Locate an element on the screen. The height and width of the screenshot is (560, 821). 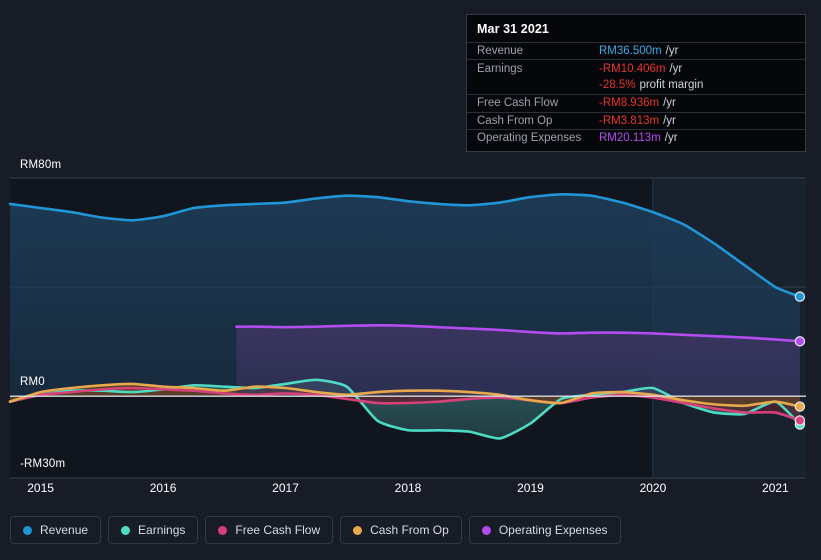
y-axis-label-top: RM80m is located at coordinates (41, 165).